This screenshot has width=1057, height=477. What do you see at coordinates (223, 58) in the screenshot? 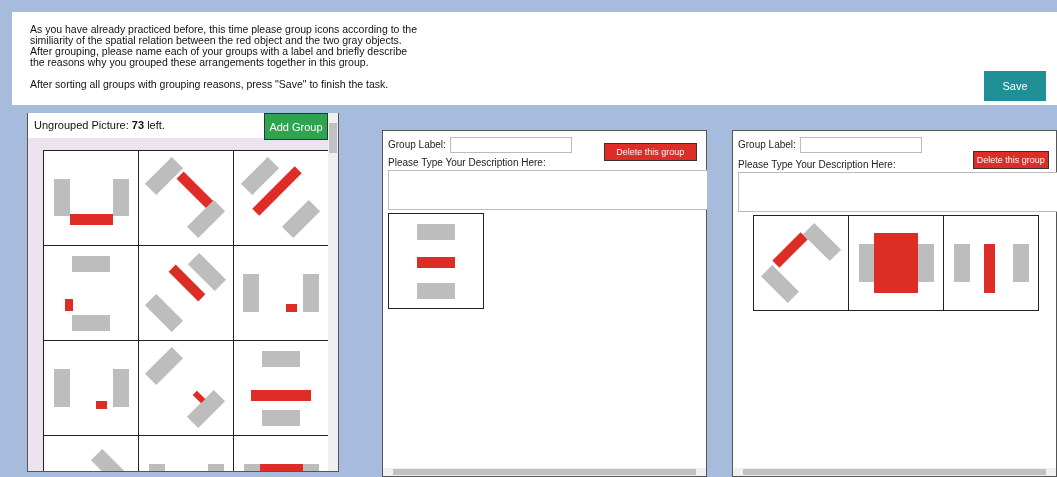
I see `instructions-text: As you have already practiced before, this time please group icons according to the similiarity of the spatial relation between the red object and the two gray objects. After grouping, please name each of your groups with a label and briefly describe the reasons why you grouped these arrangements together in this group. After sorting all groups with grouping reasons, press "Save" to finish the task.` at bounding box center [223, 58].